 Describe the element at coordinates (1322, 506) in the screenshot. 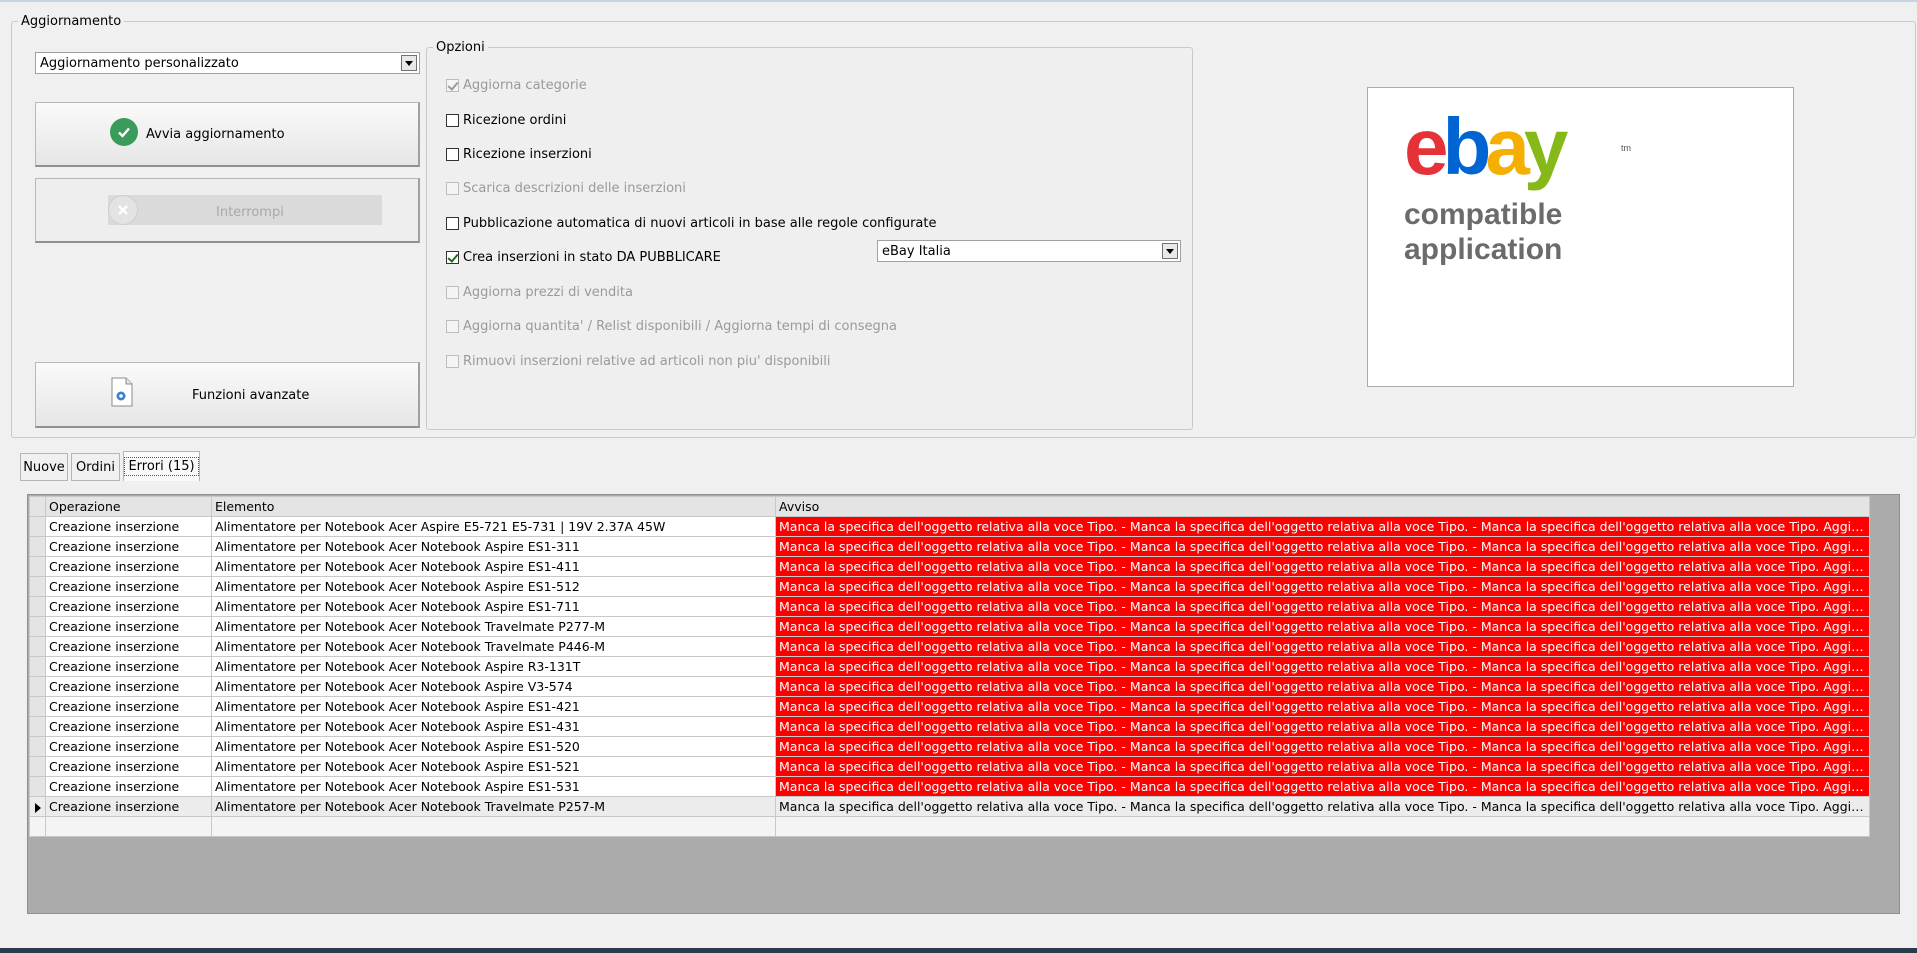

I see `column-header-avviso: Avviso` at that location.